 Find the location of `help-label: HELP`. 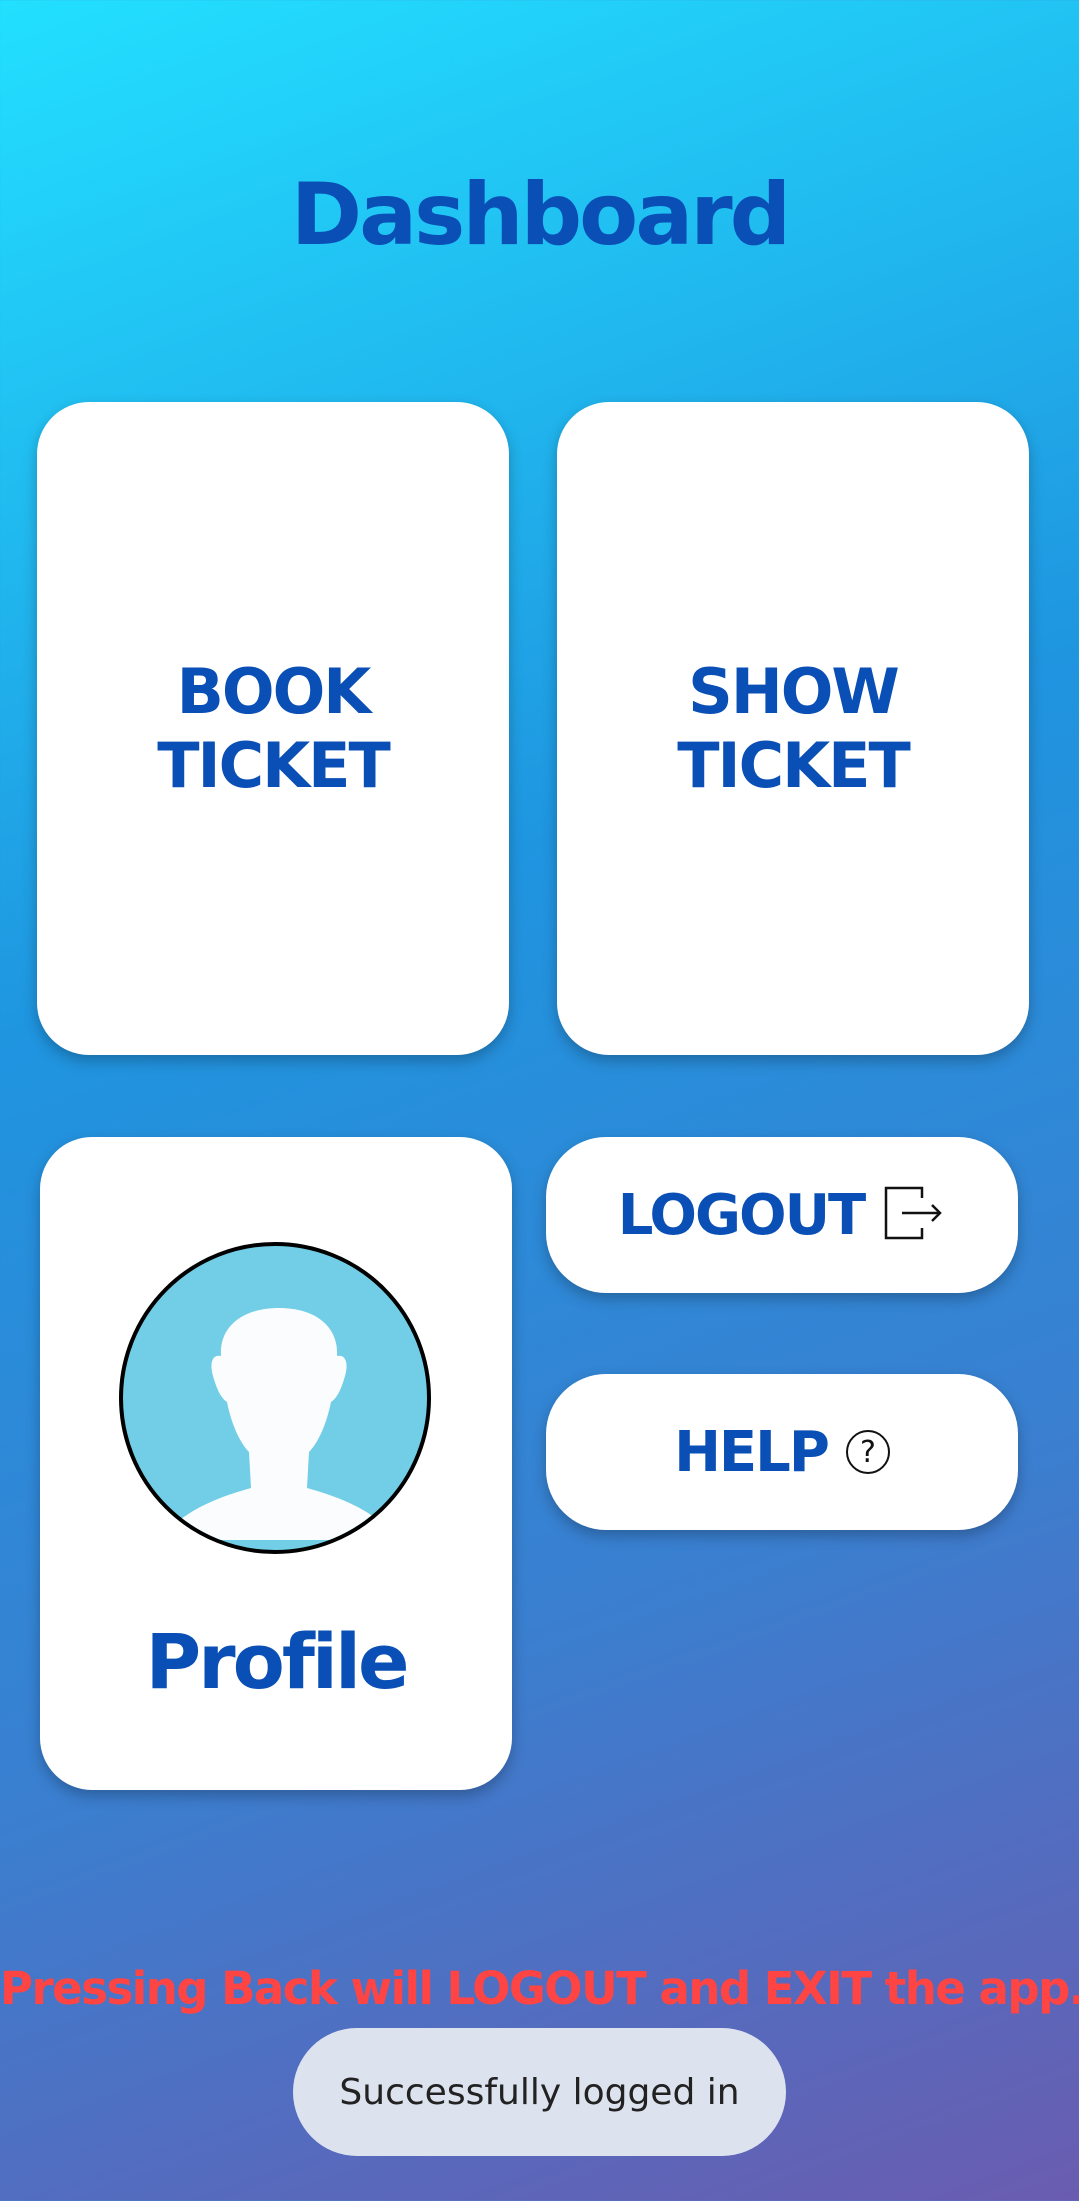

help-label: HELP is located at coordinates (752, 1452).